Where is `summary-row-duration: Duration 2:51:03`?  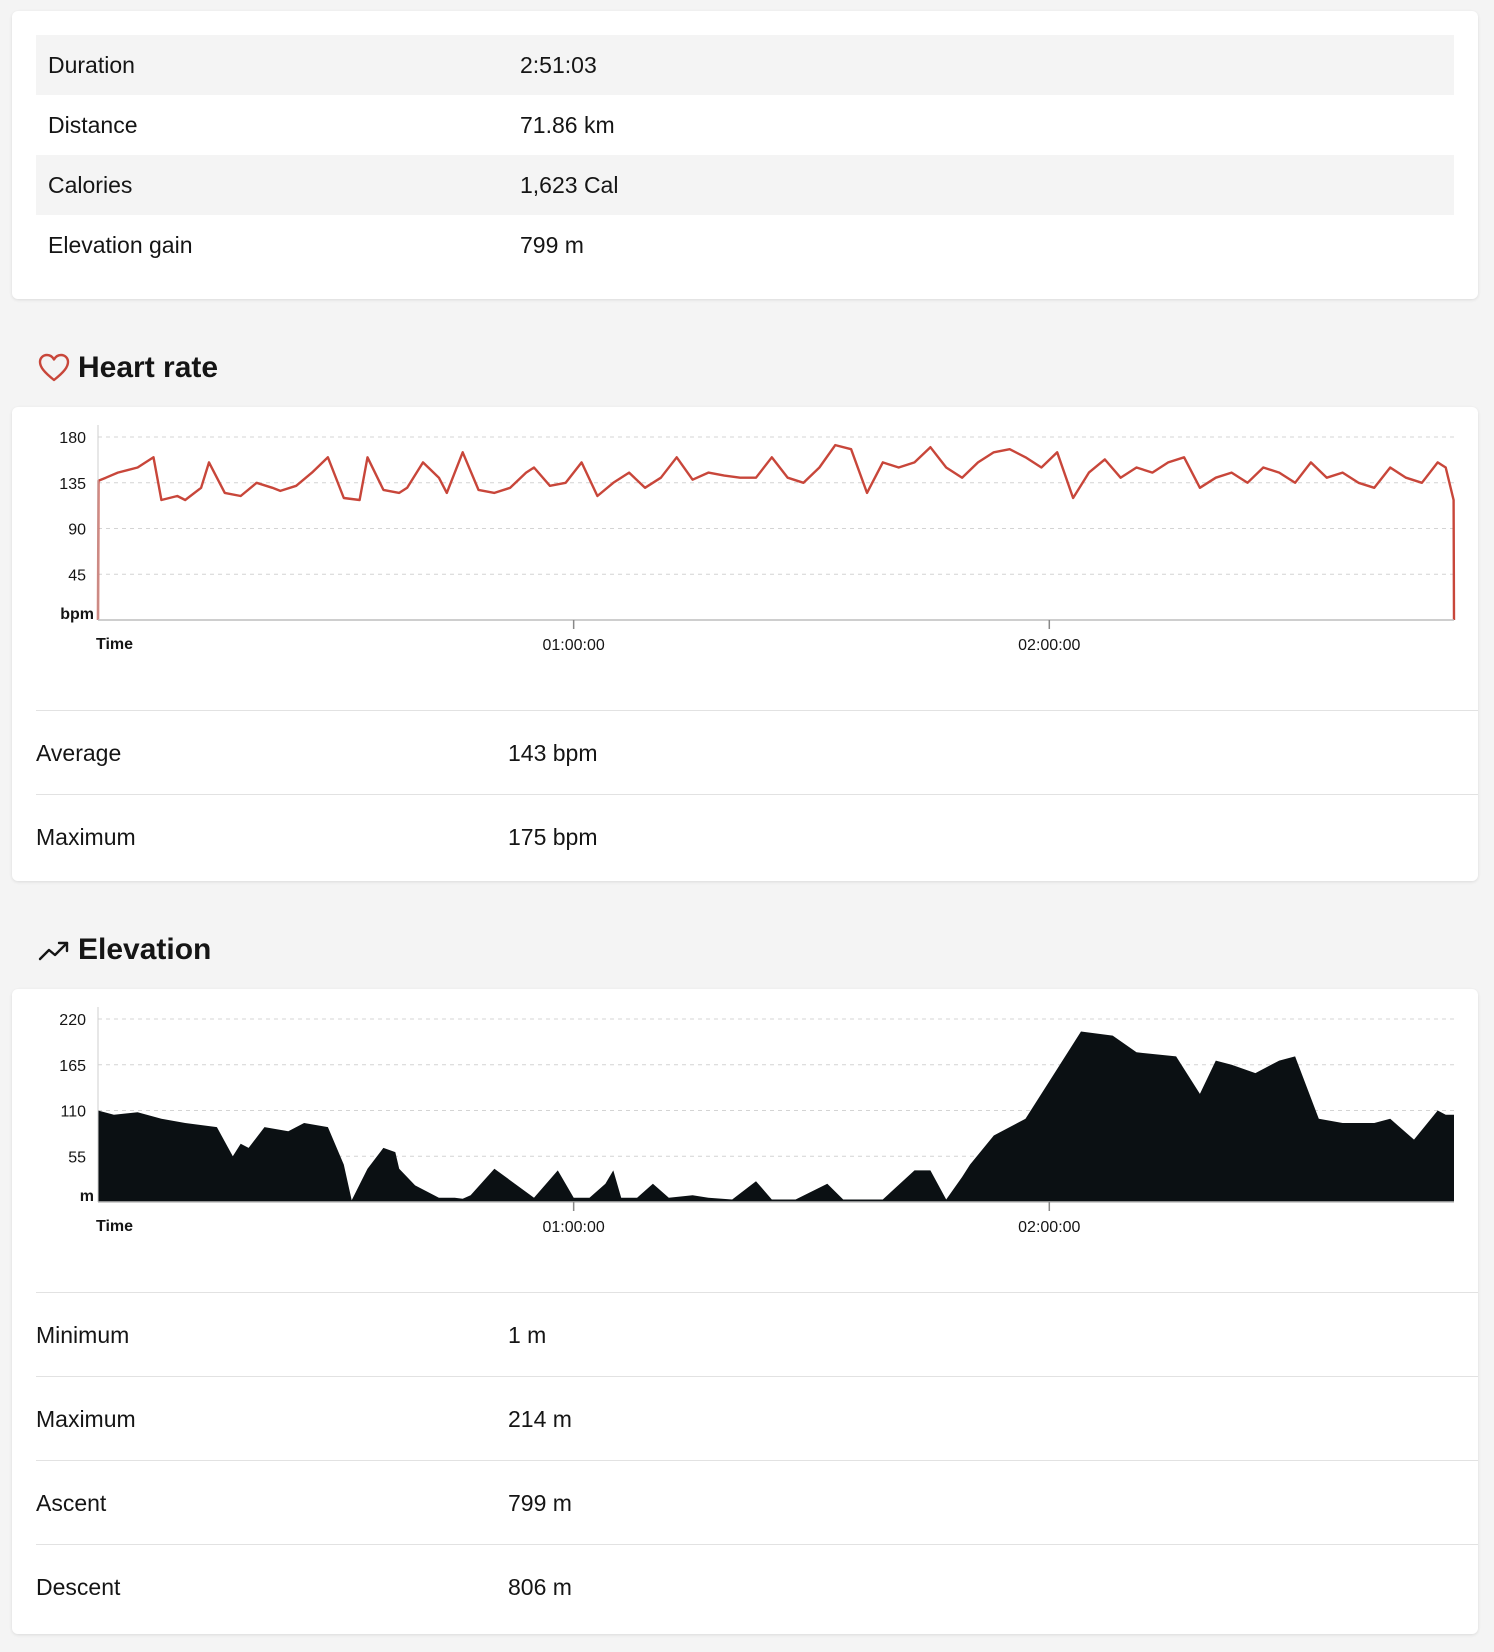 summary-row-duration: Duration 2:51:03 is located at coordinates (745, 65).